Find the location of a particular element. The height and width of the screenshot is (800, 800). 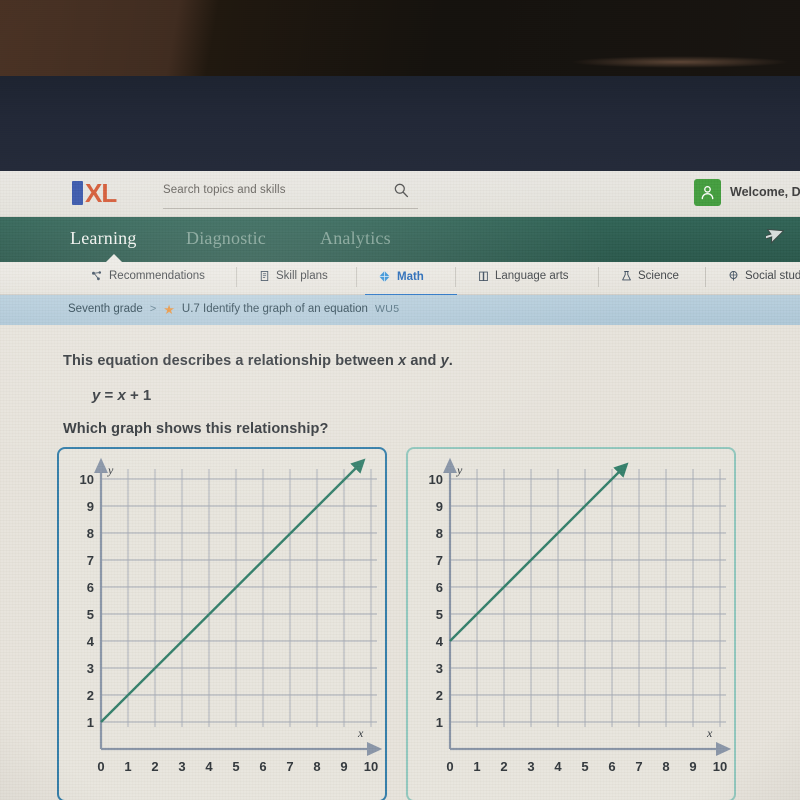

question-var-y: y is located at coordinates (444, 361).